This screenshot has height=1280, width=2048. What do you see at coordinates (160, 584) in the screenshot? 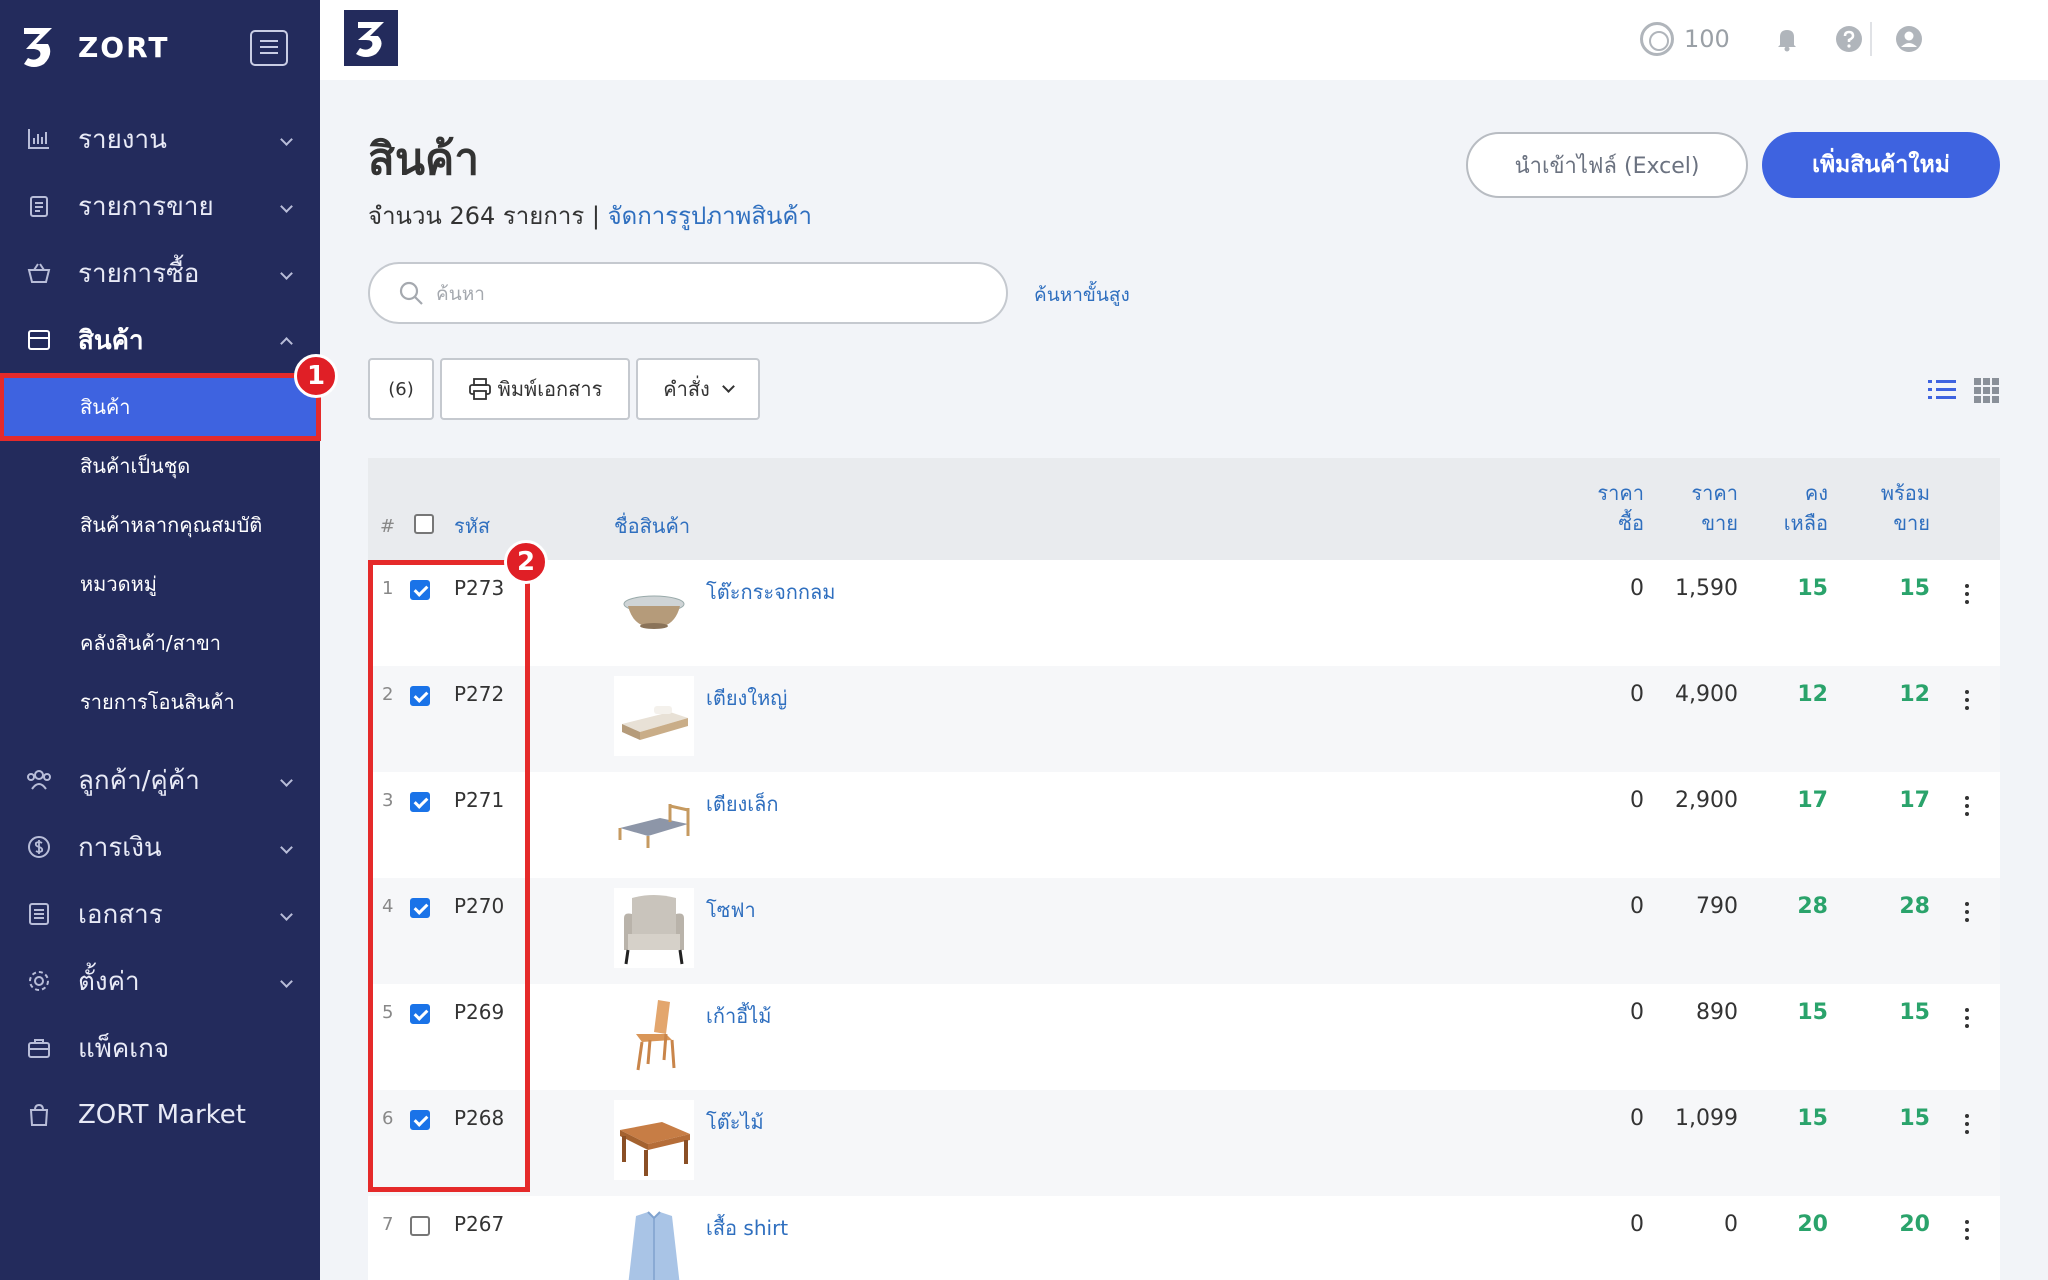
I see `subitem-categories: หมวดหมู่` at bounding box center [160, 584].